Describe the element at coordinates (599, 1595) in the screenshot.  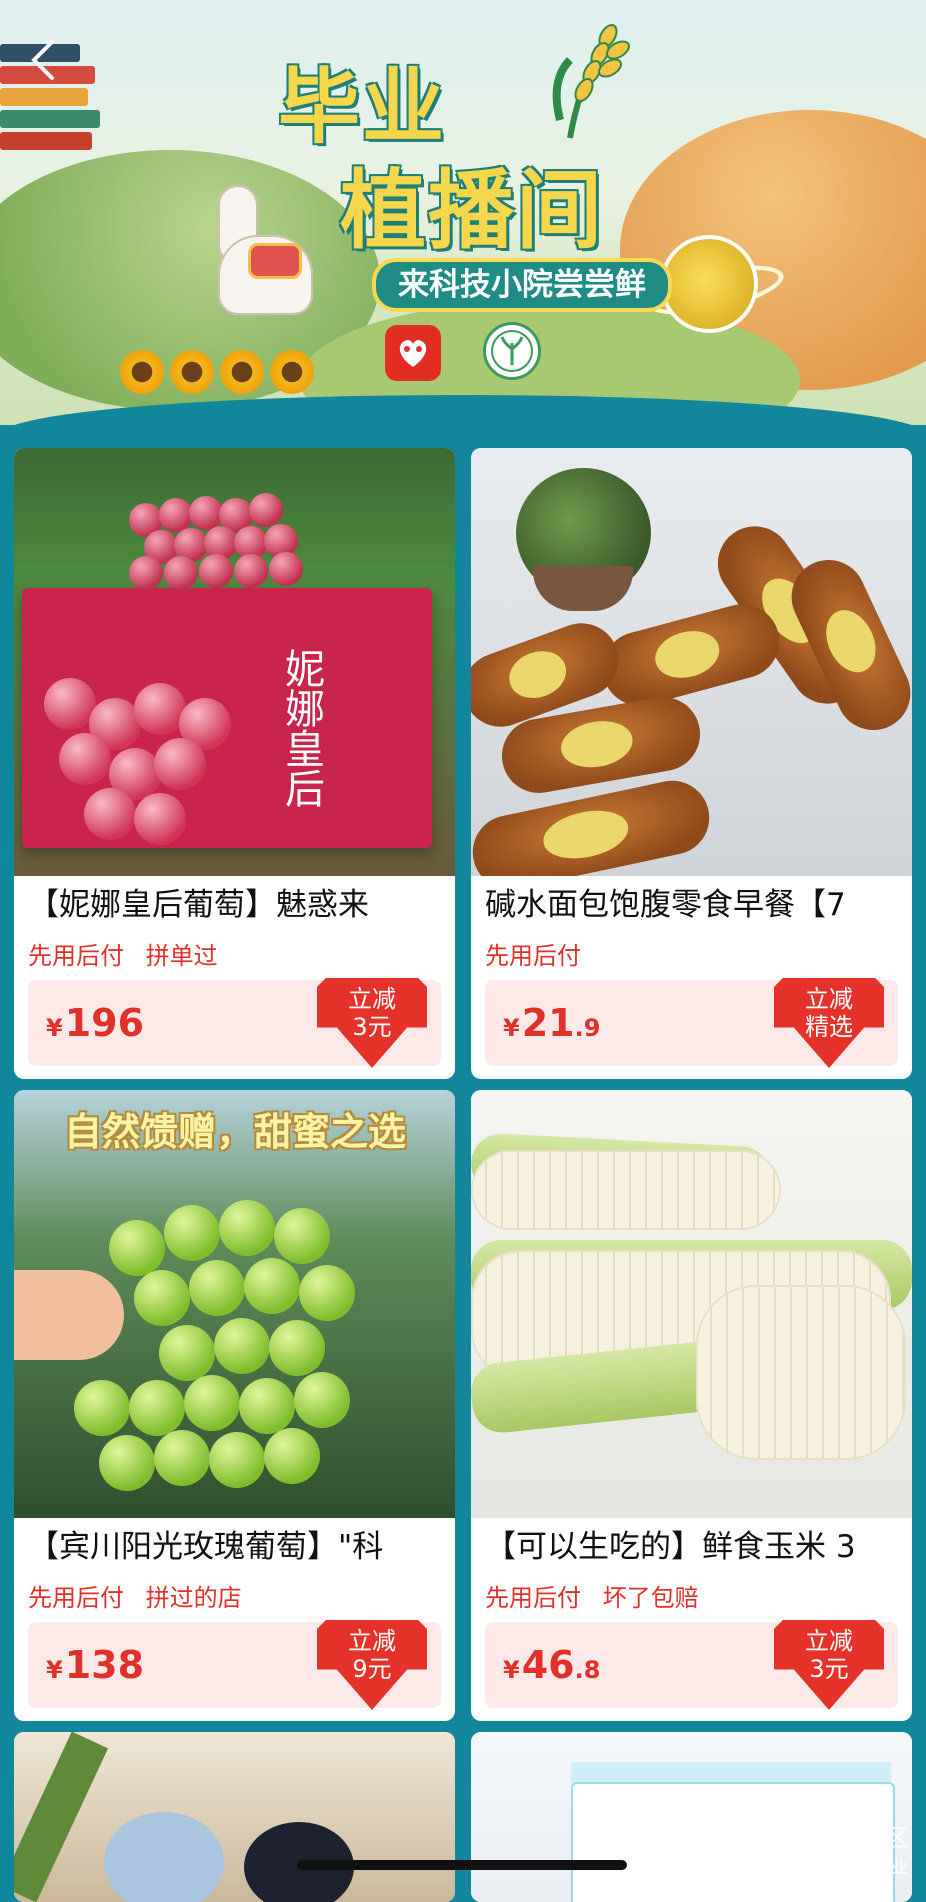
I see `product-tags: 先用后付 坏了包赔` at that location.